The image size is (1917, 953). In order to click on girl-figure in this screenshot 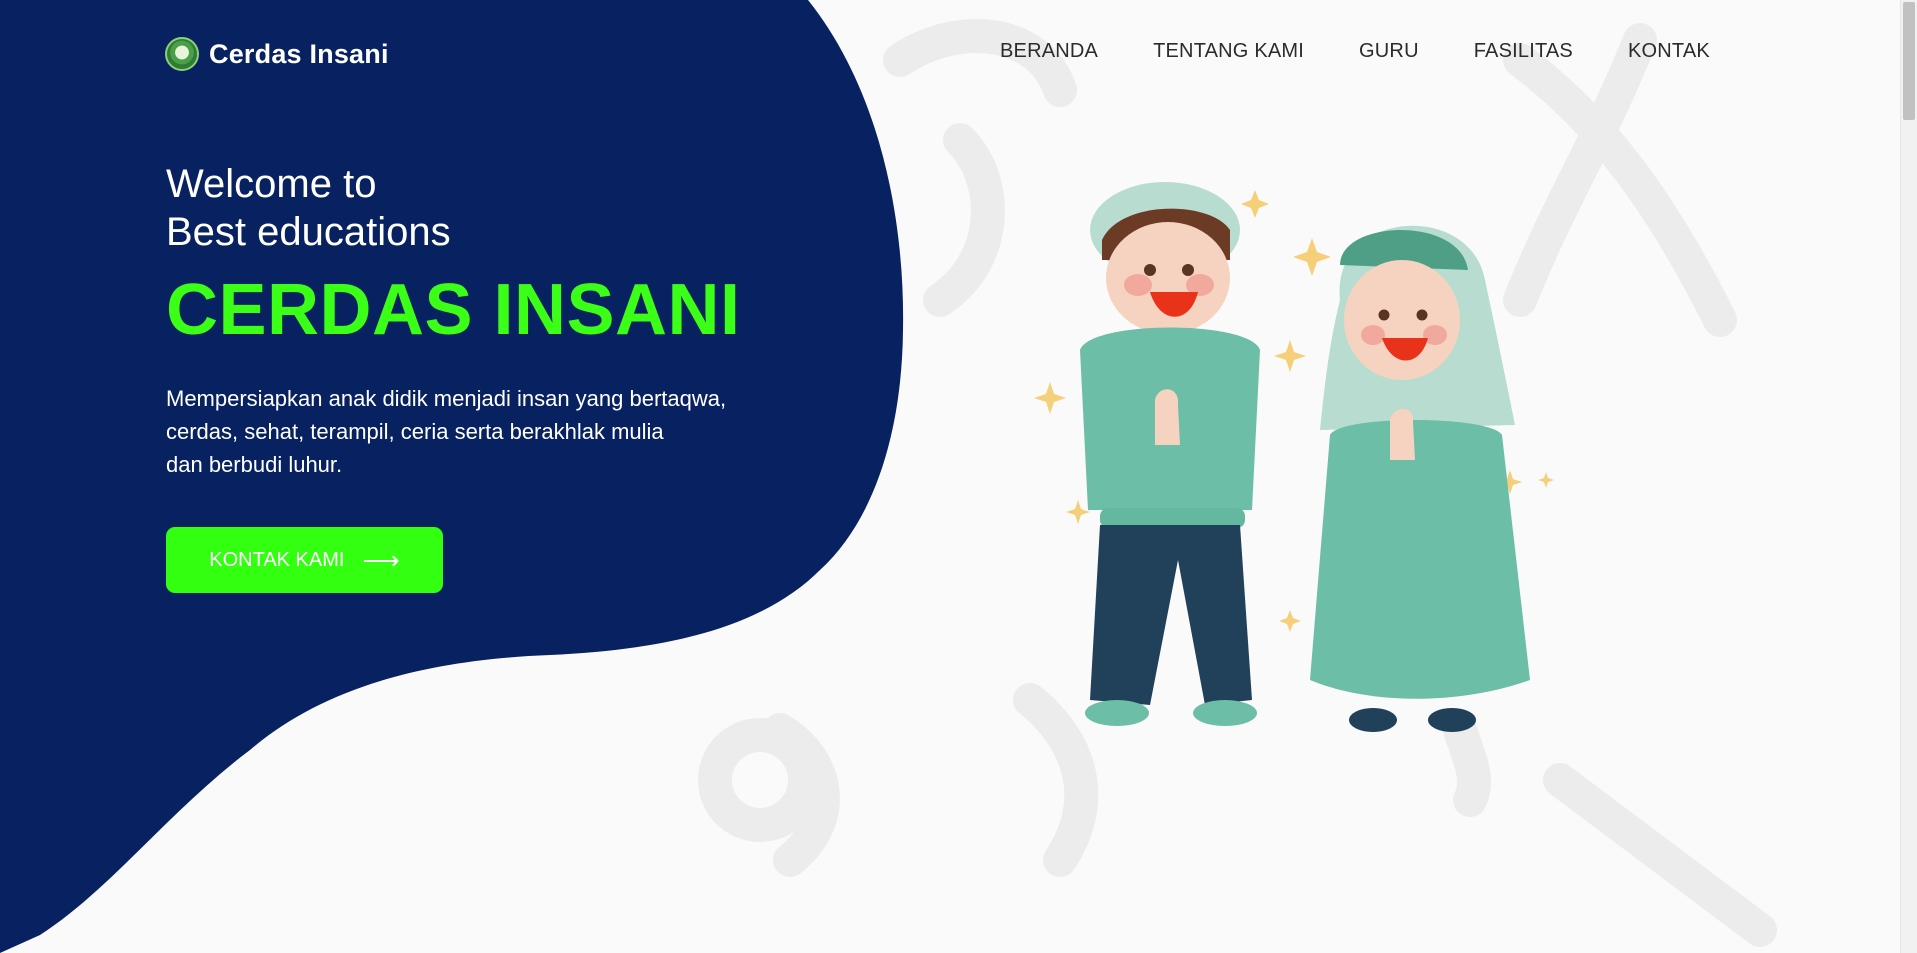, I will do `click(1420, 478)`.